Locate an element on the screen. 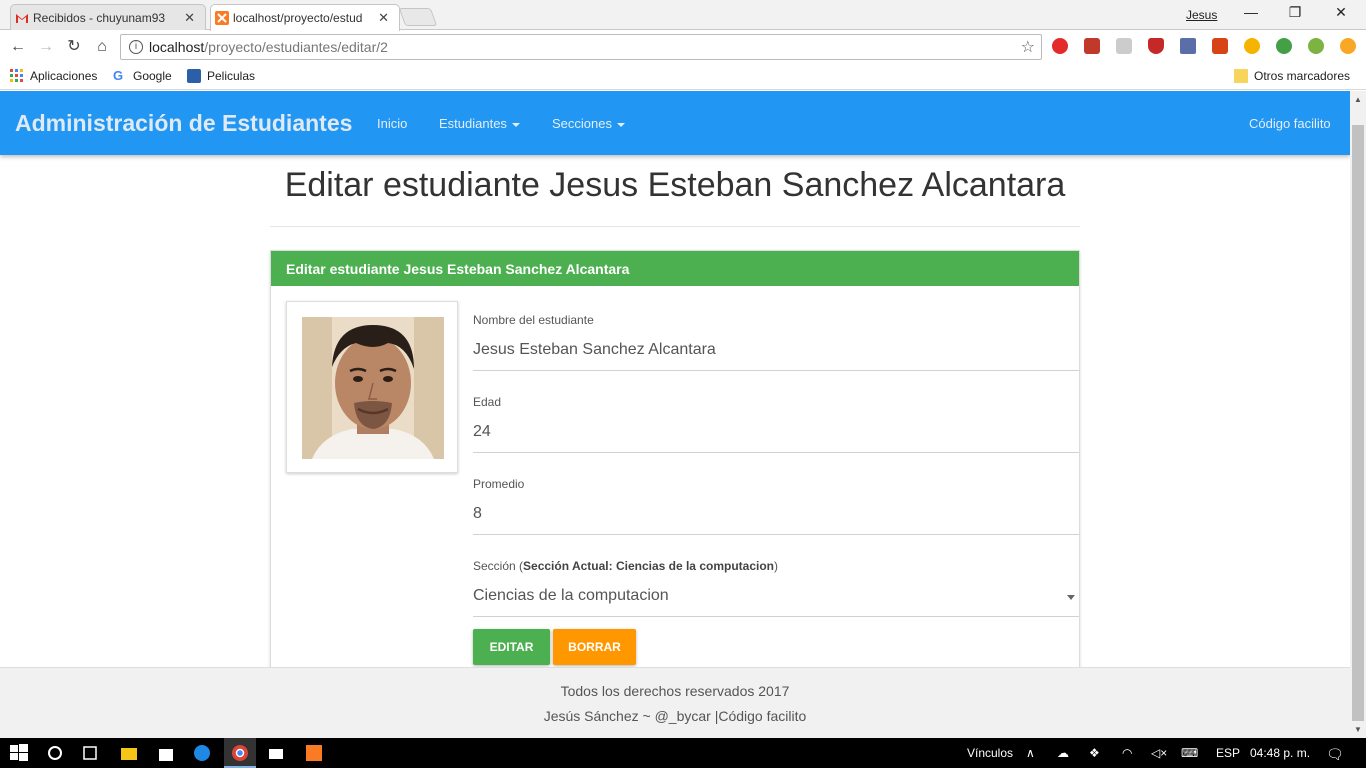  opera-icon is located at coordinates (1060, 46).